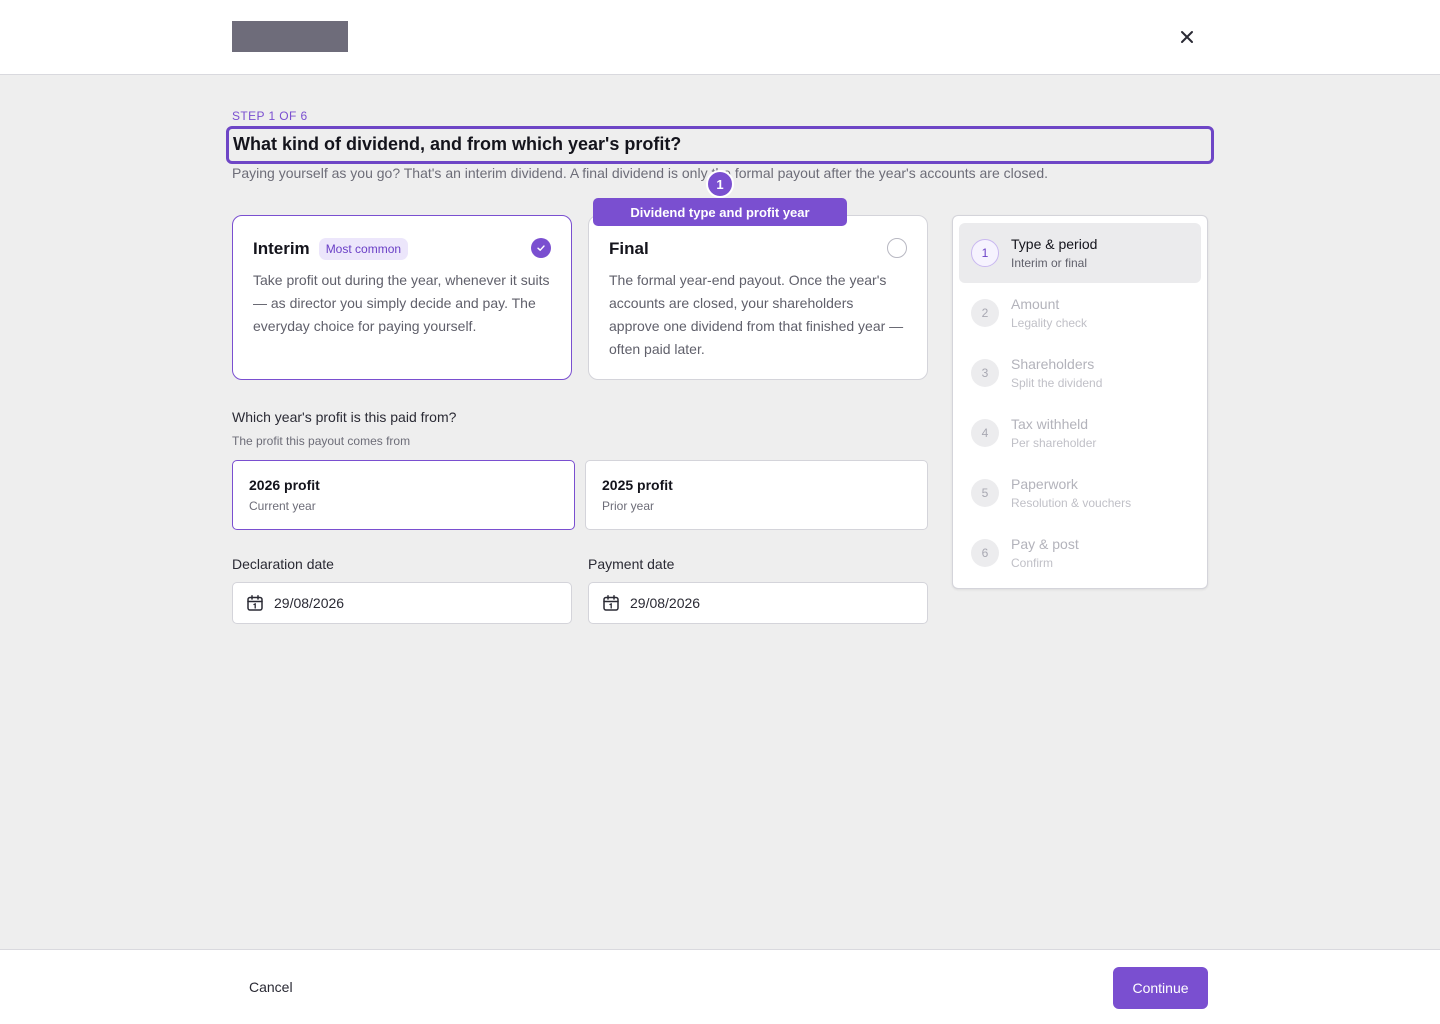 The image size is (1440, 1024). What do you see at coordinates (985, 373) in the screenshot?
I see `step-number: 3` at bounding box center [985, 373].